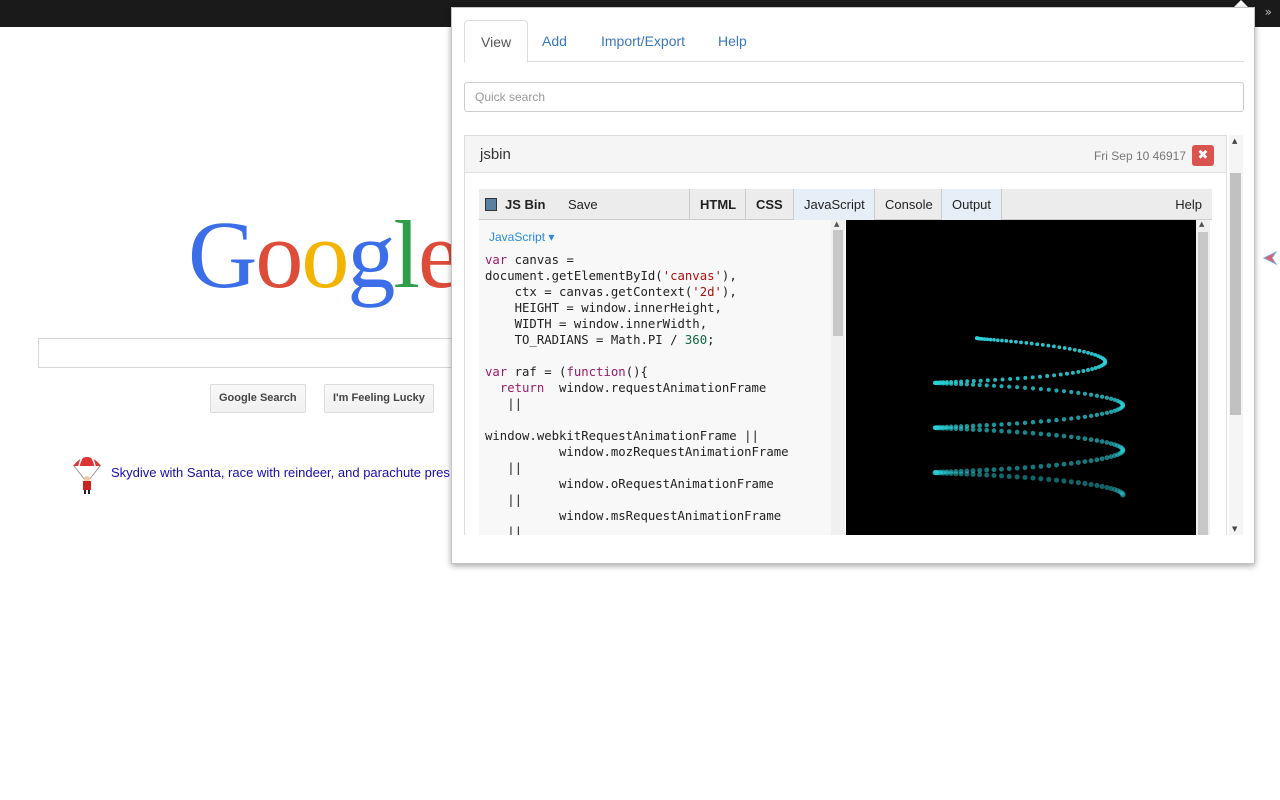 The height and width of the screenshot is (800, 1280). What do you see at coordinates (1201, 224) in the screenshot?
I see `output-scroll-up-icon: ▲` at bounding box center [1201, 224].